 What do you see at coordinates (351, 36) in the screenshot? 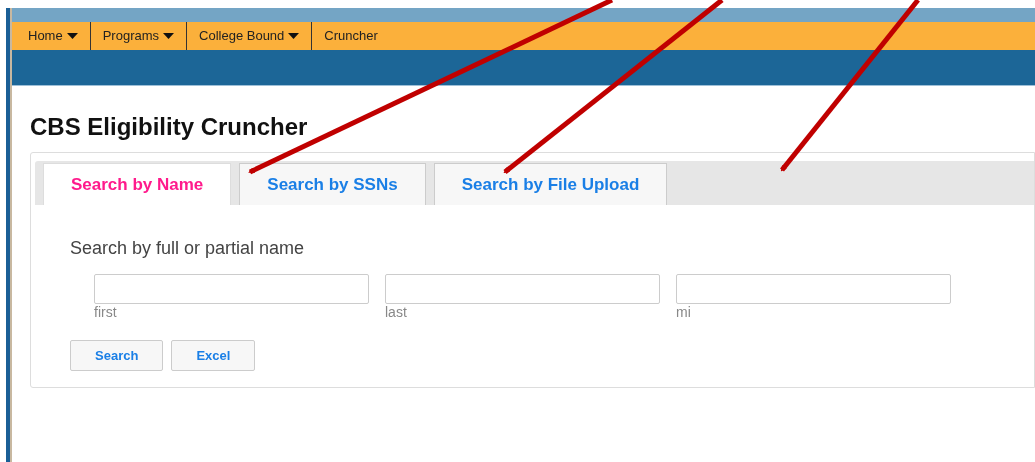
I see `nav-menu-item: Cruncher` at bounding box center [351, 36].